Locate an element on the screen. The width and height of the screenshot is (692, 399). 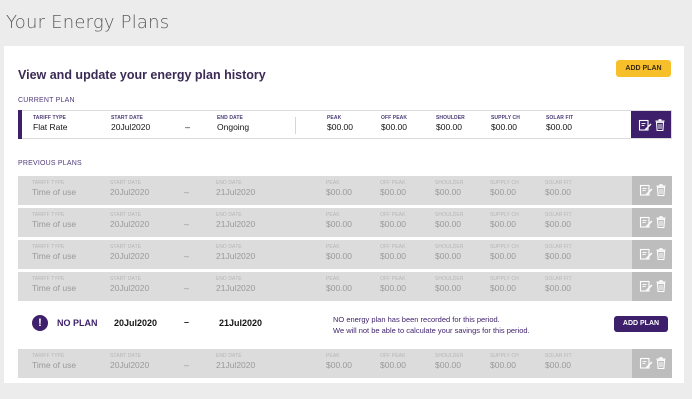
column-divider is located at coordinates (295, 125).